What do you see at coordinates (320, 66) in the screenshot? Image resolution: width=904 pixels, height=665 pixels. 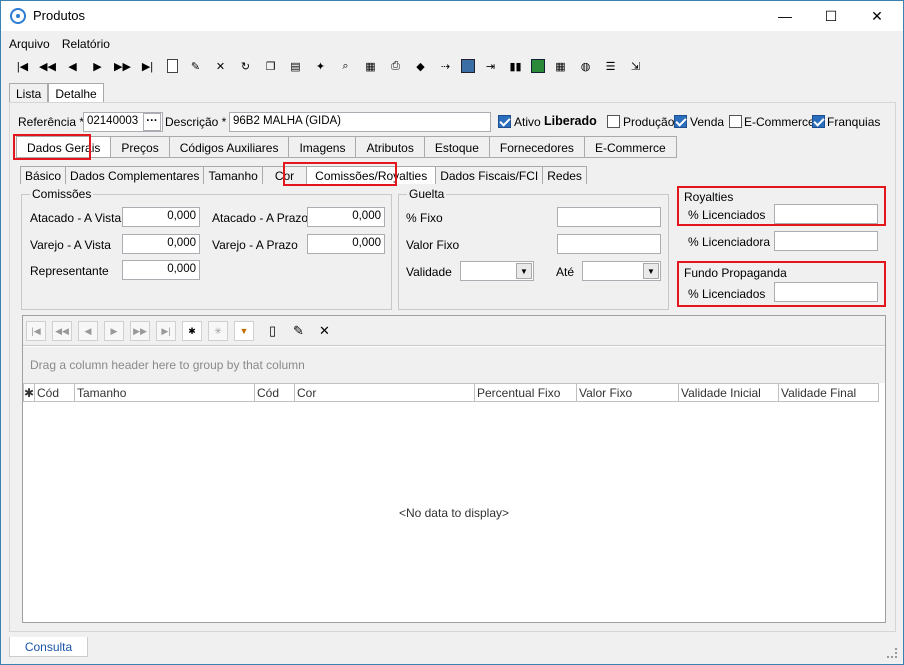 I see `wand-icon: ✦` at bounding box center [320, 66].